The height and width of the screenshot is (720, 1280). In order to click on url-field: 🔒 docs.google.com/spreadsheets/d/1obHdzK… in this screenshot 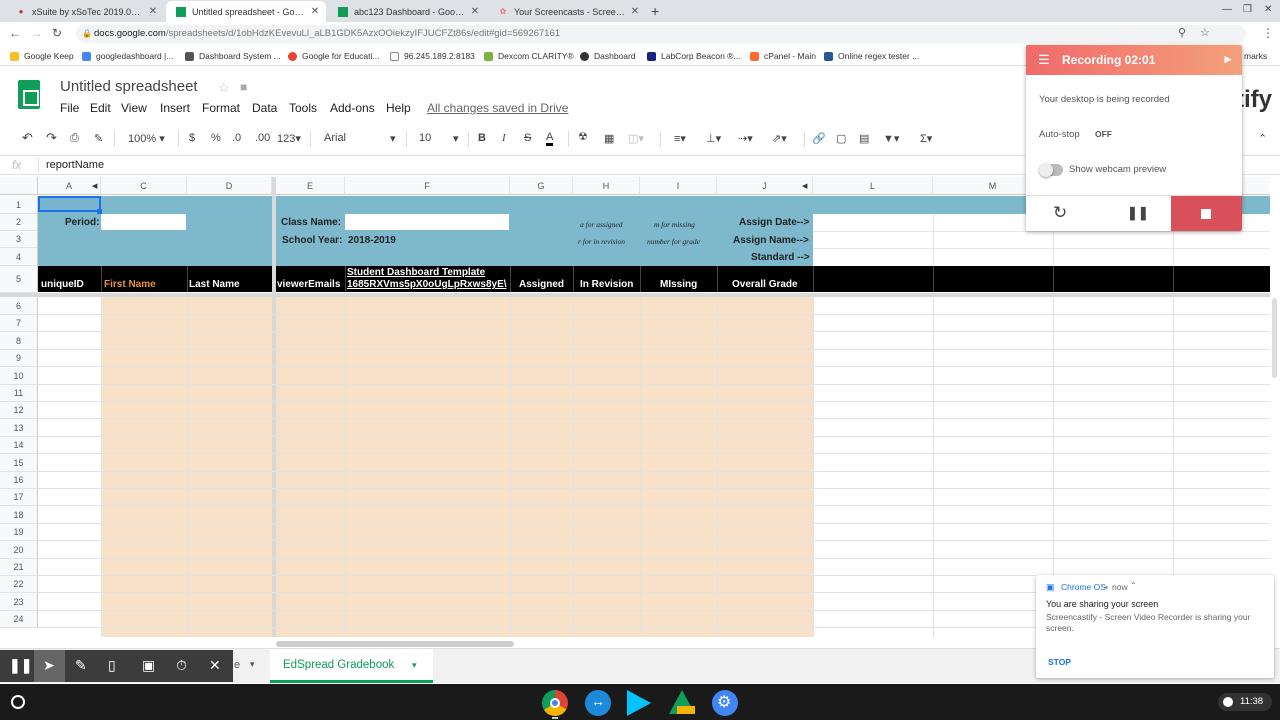, I will do `click(661, 34)`.